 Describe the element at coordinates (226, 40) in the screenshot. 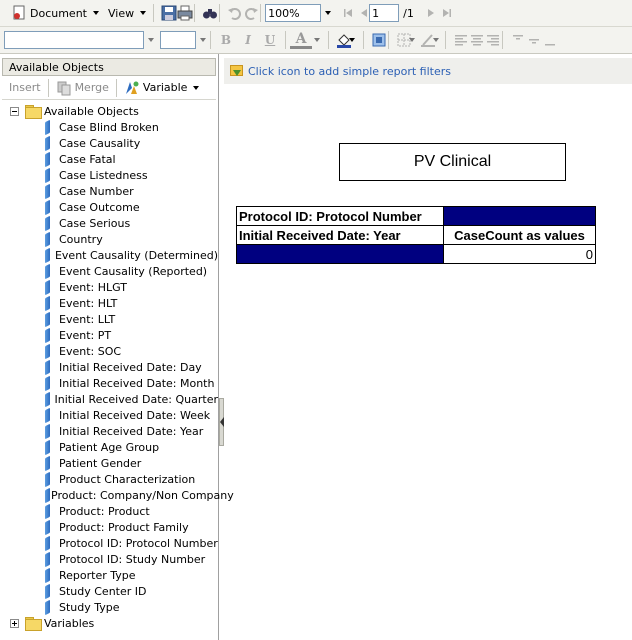

I see `bold-button: B` at that location.